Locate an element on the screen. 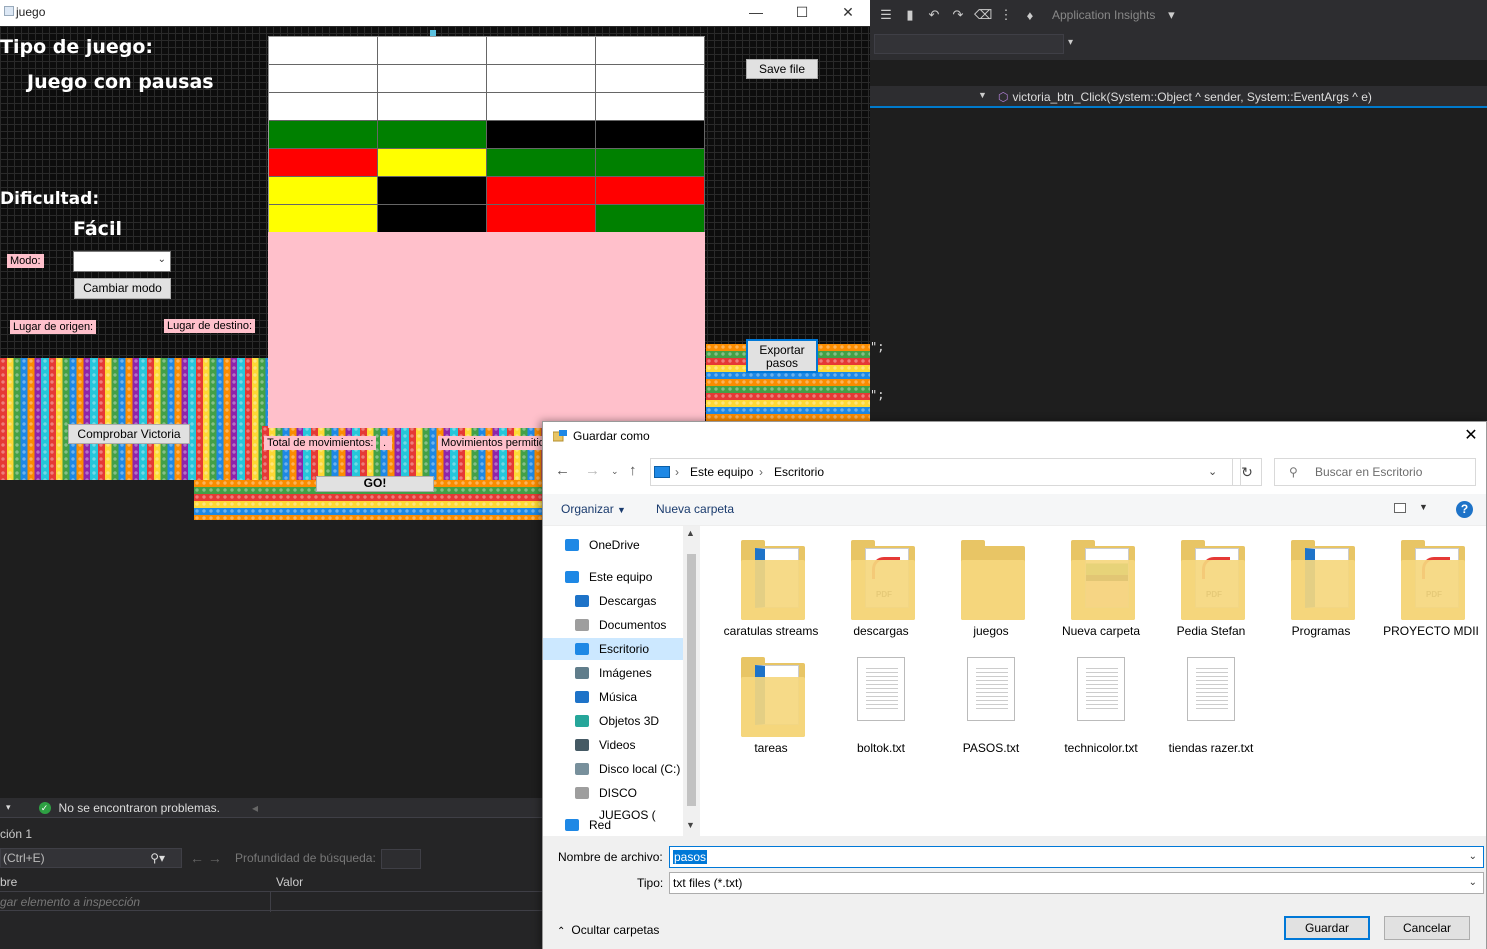 This screenshot has height=949, width=1487. bookmark-next-icon: ↷ is located at coordinates (958, 15).